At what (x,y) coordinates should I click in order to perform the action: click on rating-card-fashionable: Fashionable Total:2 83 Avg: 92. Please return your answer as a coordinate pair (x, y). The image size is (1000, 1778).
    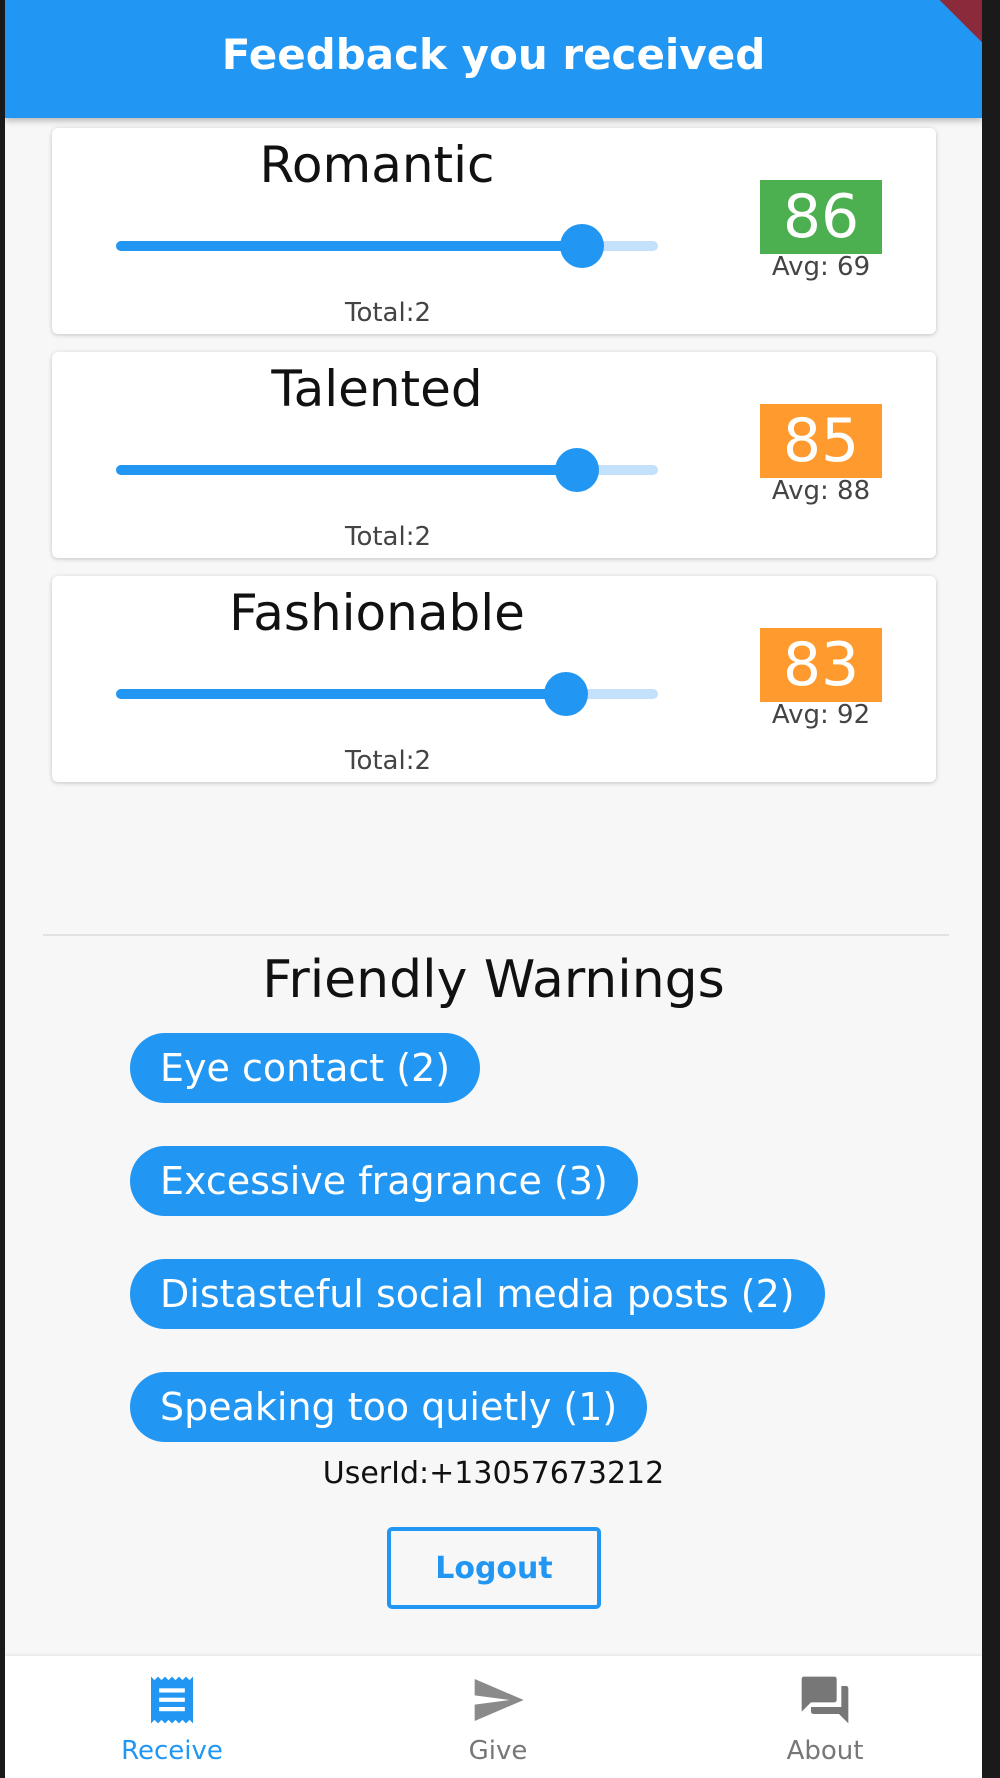
    Looking at the image, I should click on (494, 679).